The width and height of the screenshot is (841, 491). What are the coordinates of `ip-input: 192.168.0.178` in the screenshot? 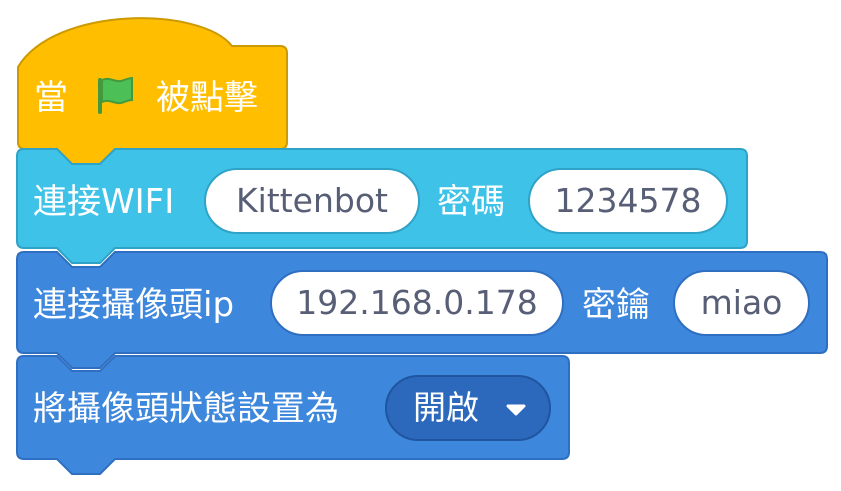 It's located at (417, 303).